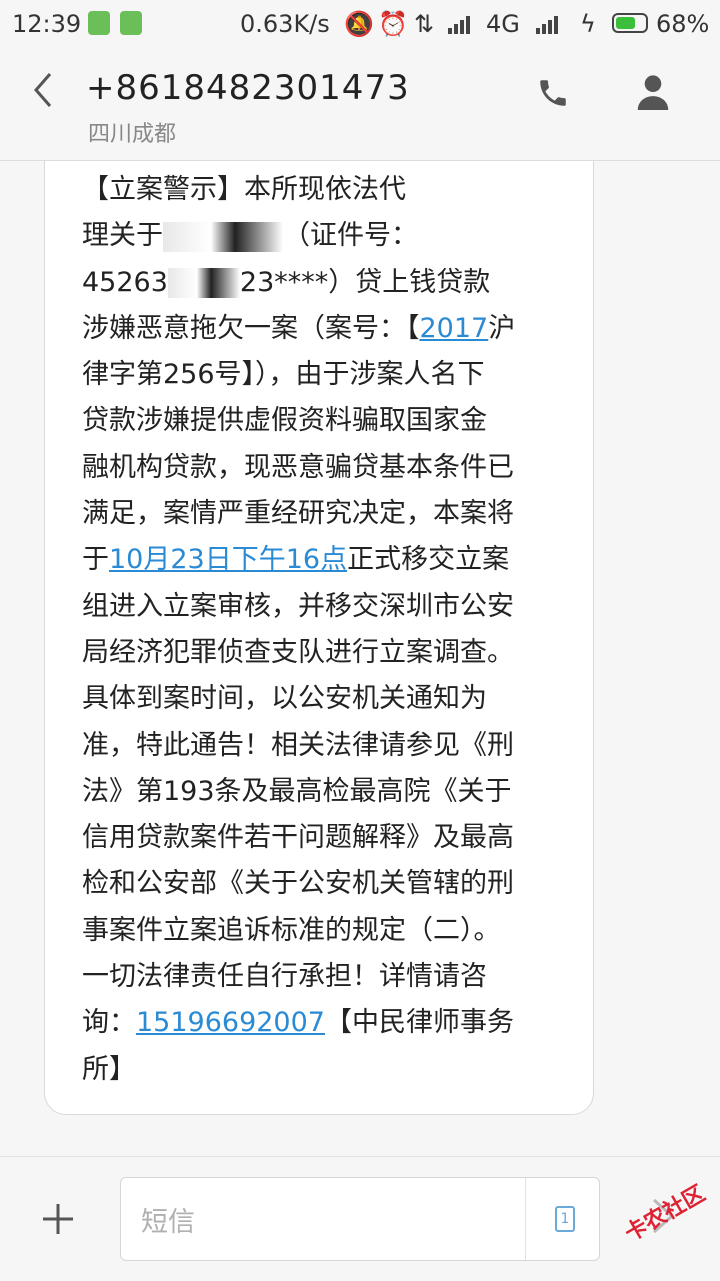 The width and height of the screenshot is (720, 1281). Describe the element at coordinates (251, 328) in the screenshot. I see `message-fragment: 涉嫌恶意拖欠一案（案号：【` at that location.